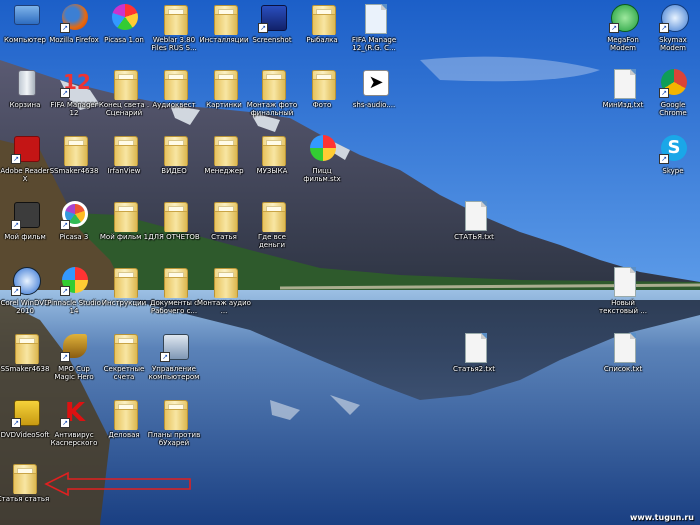  I want to click on skype-desktop-icon: S ↗ Skype, so click(673, 154).